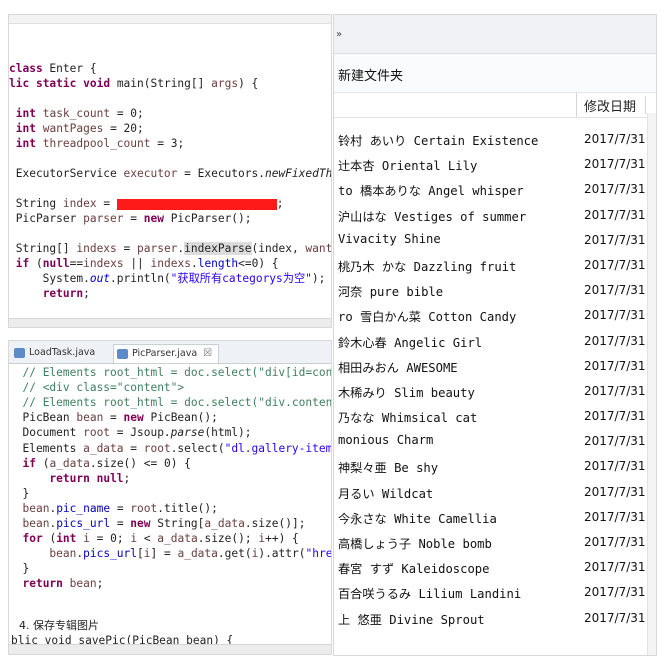  I want to click on code-token: null, so click(110, 478).